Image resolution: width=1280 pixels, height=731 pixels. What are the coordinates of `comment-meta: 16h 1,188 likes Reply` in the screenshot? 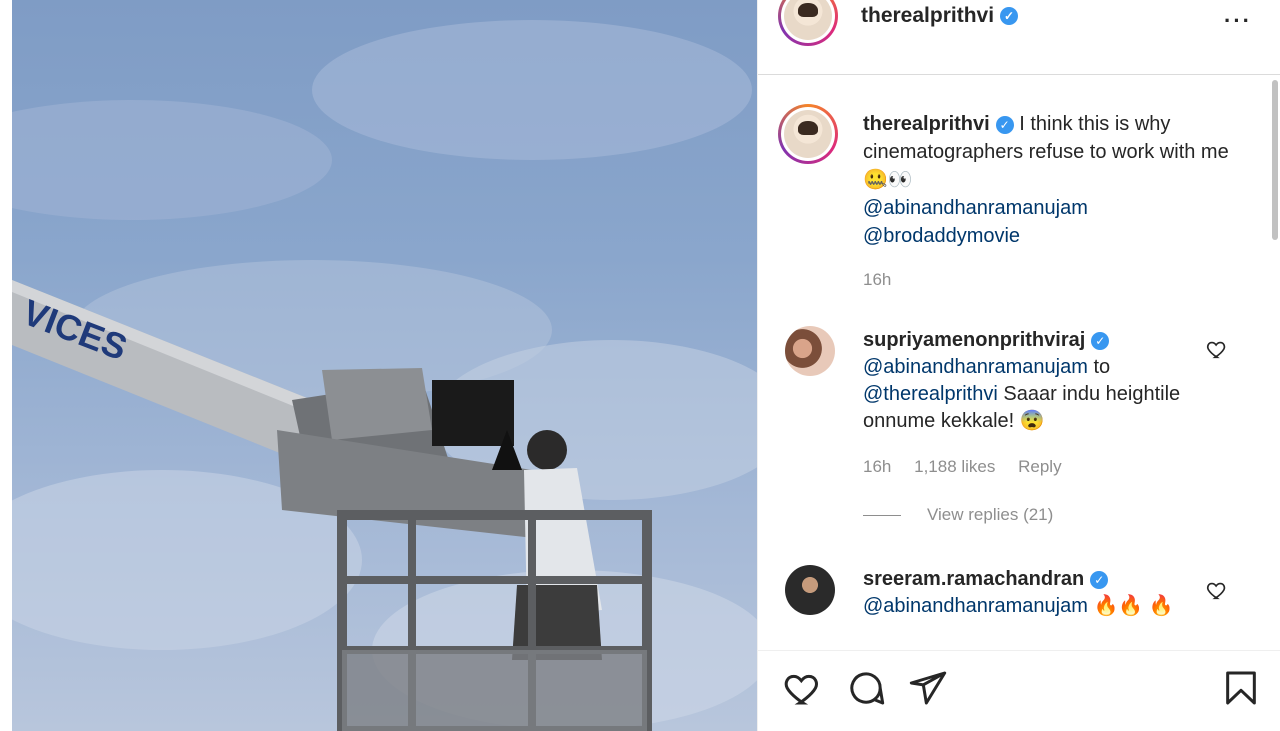 It's located at (971, 467).